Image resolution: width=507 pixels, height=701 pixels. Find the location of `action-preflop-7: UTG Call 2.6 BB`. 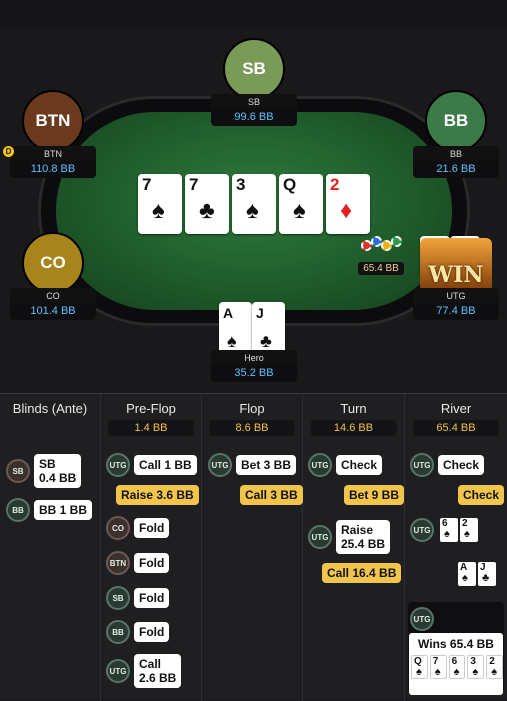

action-preflop-7: UTG Call 2.6 BB is located at coordinates (144, 671).